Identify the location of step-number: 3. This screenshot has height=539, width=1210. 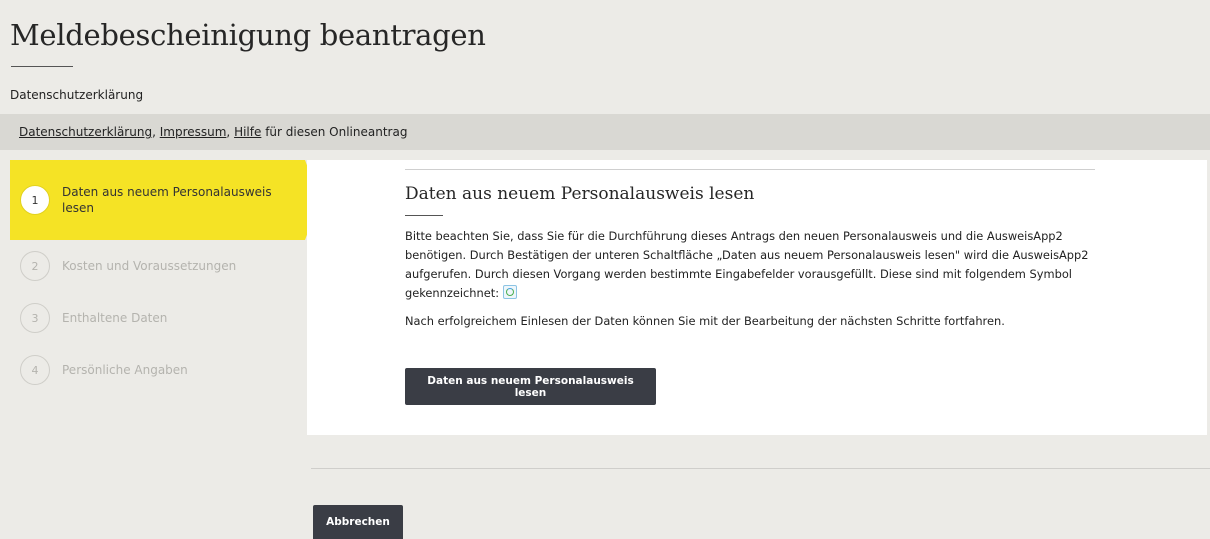
(35, 318).